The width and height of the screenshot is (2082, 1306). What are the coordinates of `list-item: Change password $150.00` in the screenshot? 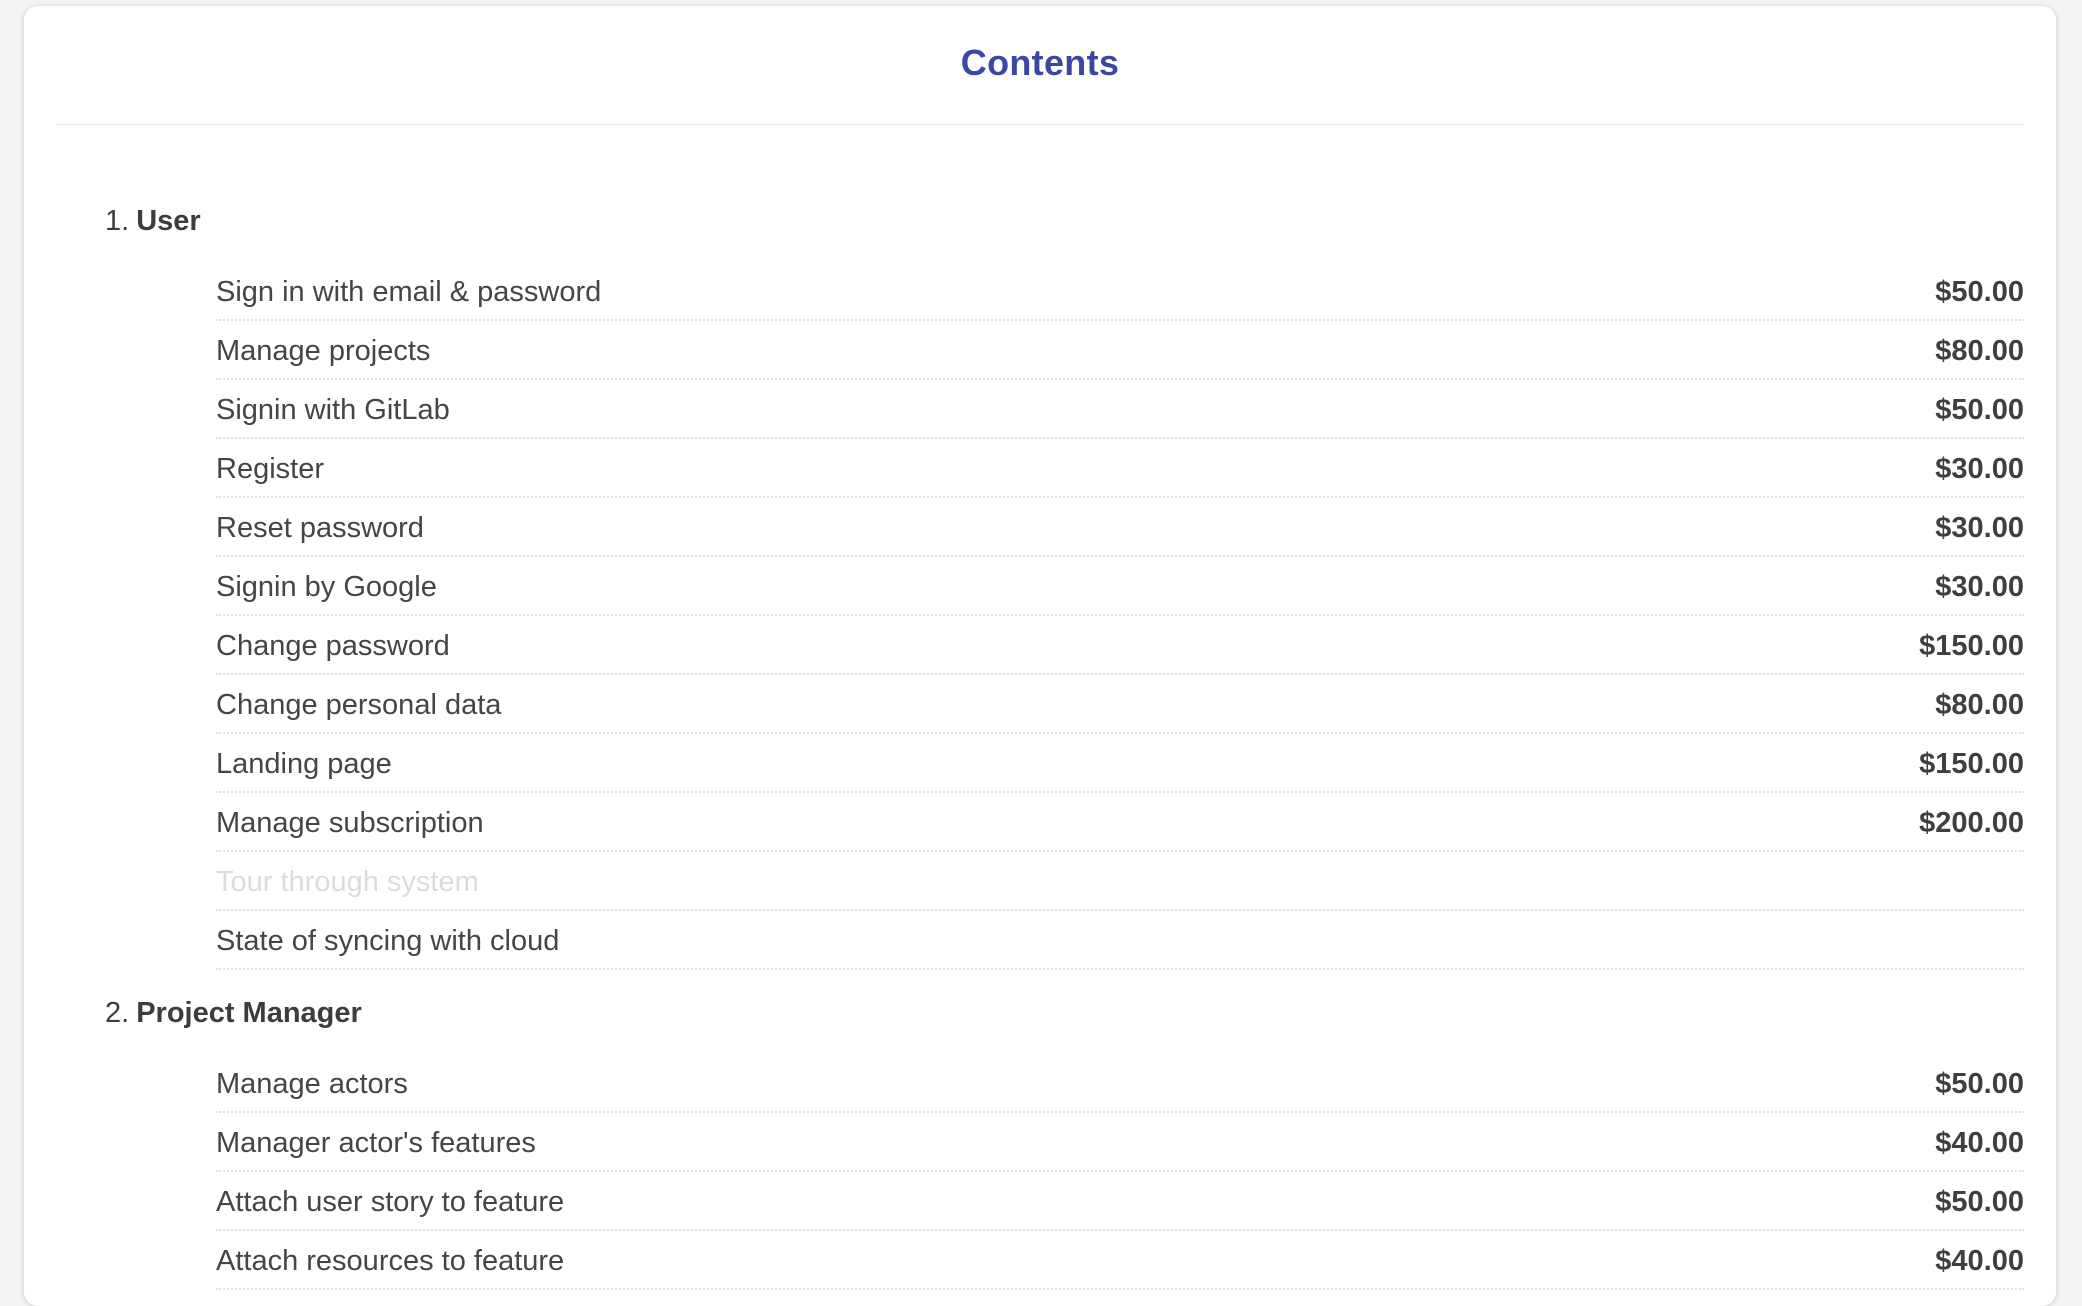 It's located at (1120, 645).